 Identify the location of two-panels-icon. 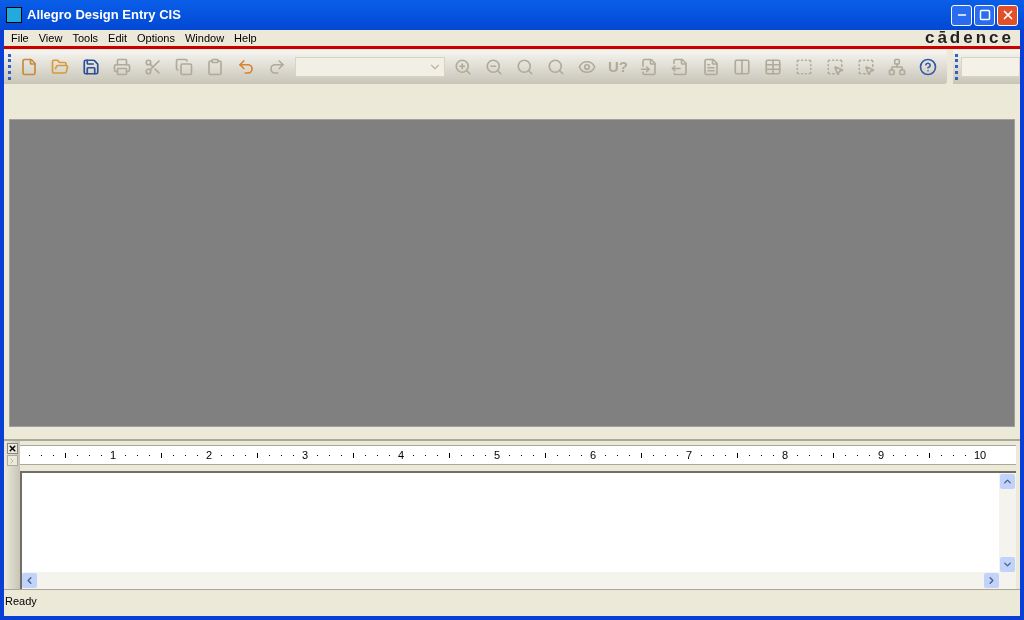
(742, 67).